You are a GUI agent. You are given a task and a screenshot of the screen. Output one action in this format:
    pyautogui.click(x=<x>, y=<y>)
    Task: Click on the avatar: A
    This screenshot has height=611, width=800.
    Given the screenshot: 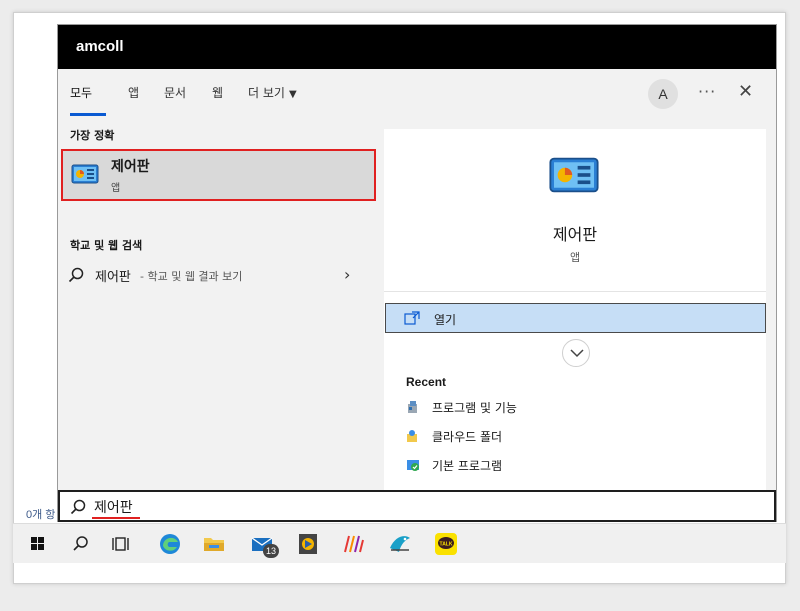 What is the action you would take?
    pyautogui.click(x=663, y=94)
    